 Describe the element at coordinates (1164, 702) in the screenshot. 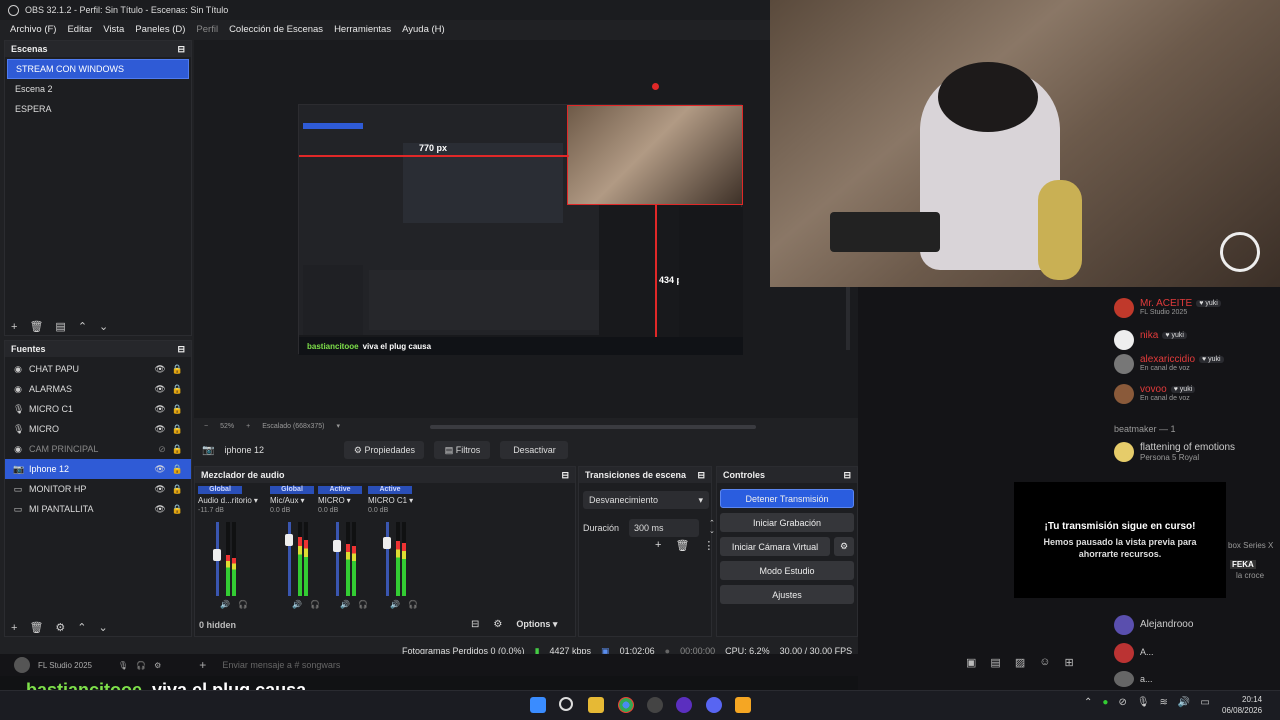

I see `wifi-icon: ≋` at that location.